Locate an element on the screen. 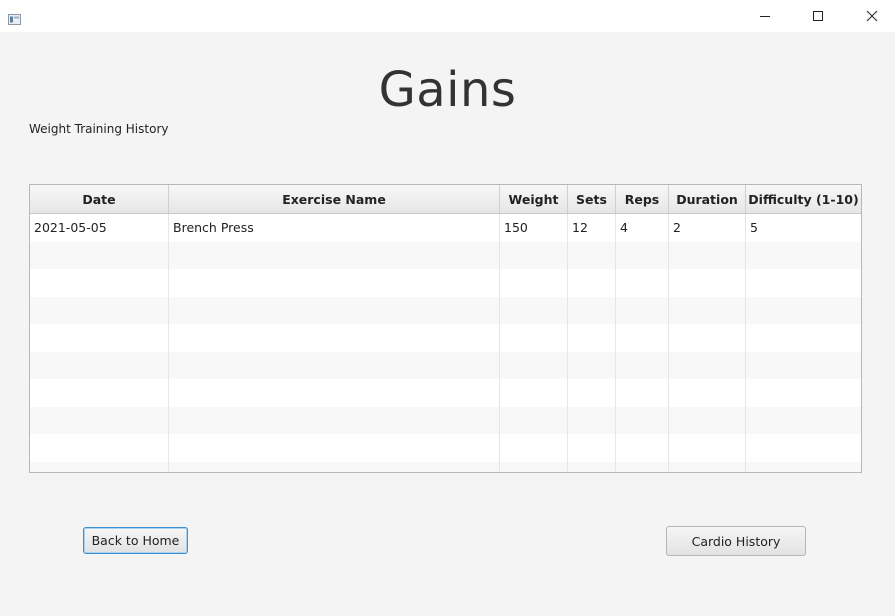 The image size is (895, 616). column-header-reps: Reps is located at coordinates (642, 199).